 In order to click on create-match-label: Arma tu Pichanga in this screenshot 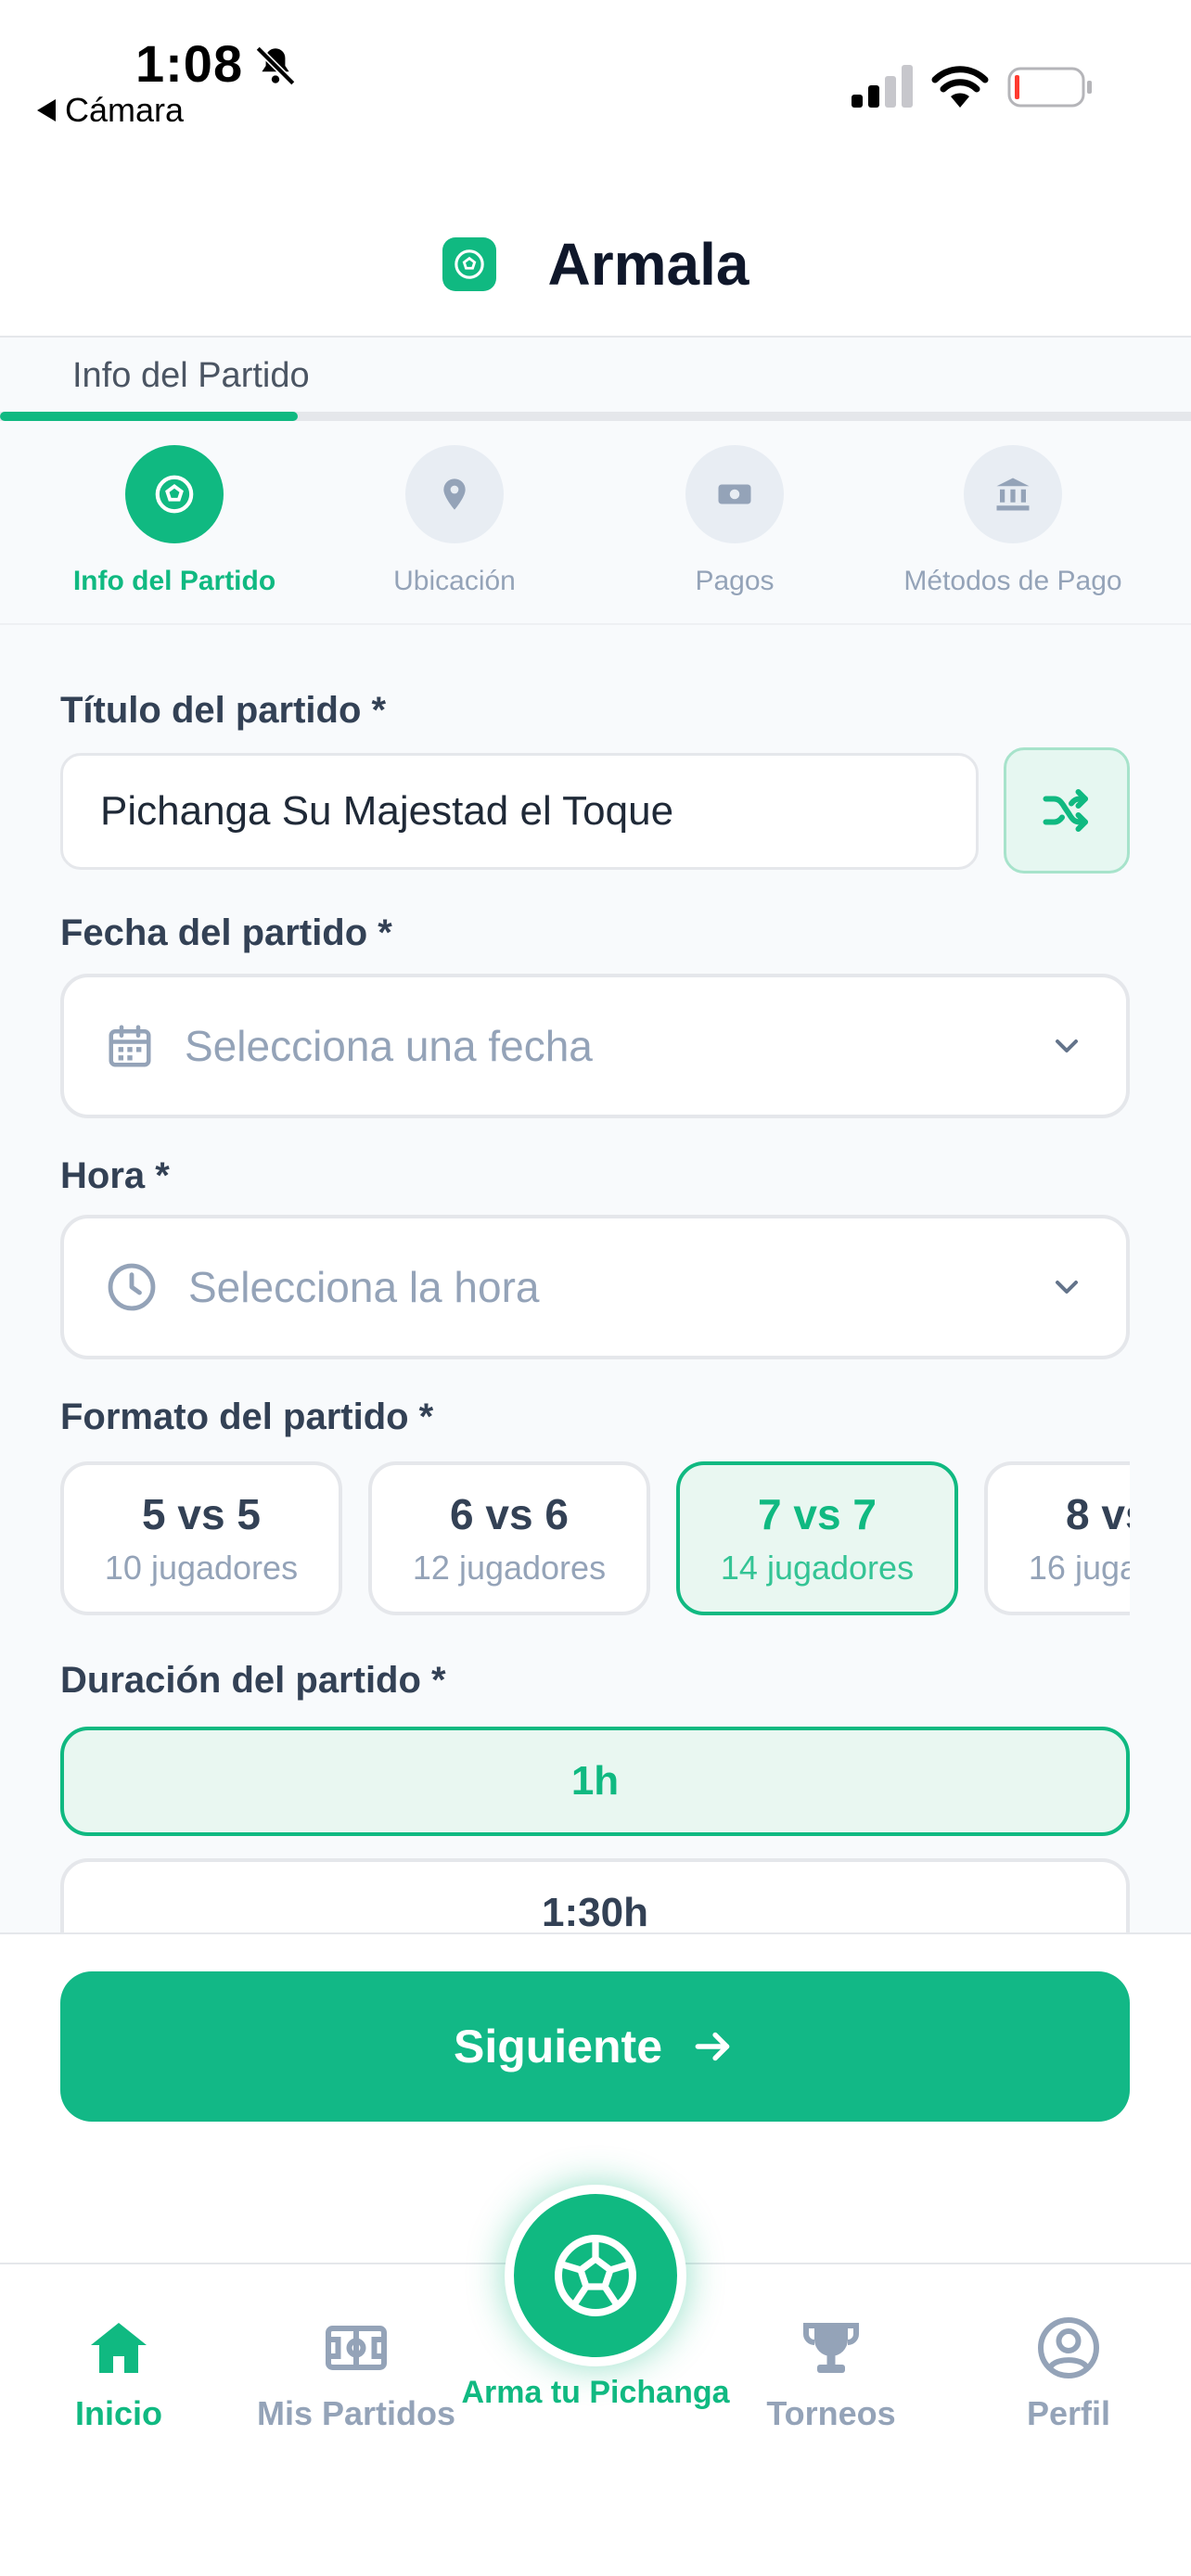, I will do `click(595, 2393)`.